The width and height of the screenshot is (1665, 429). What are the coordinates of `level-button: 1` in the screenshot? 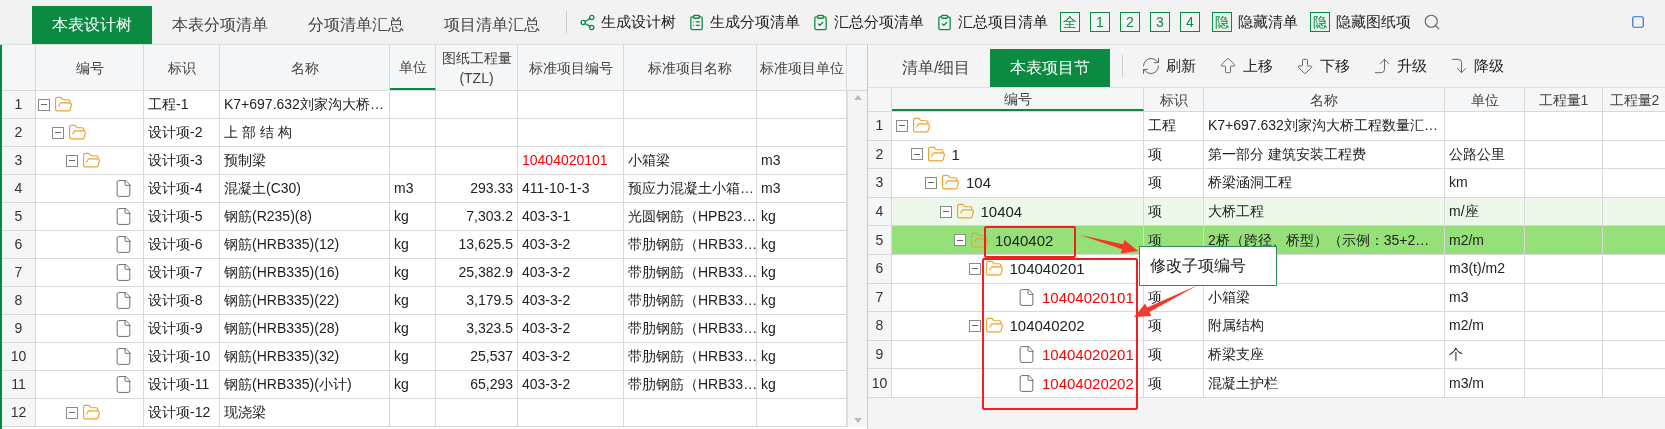 It's located at (1100, 22).